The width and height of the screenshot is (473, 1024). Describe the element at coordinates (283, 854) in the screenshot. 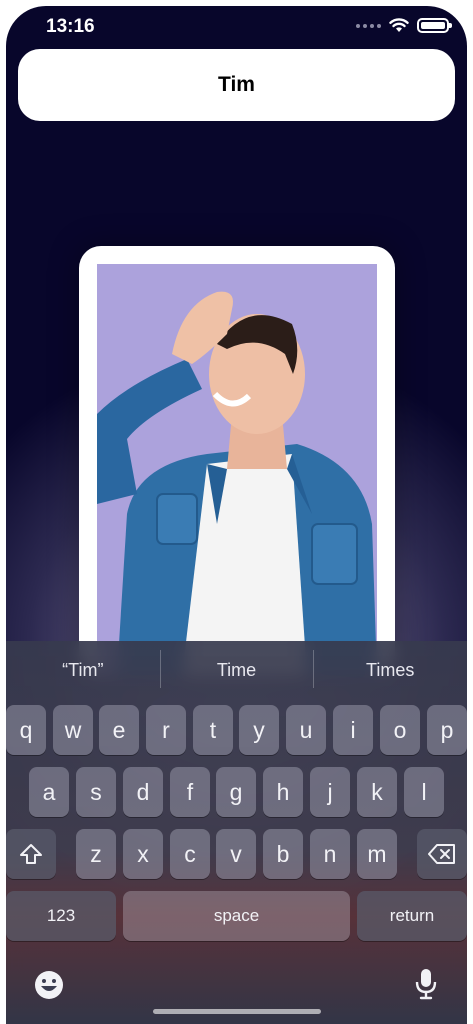

I see `key-b: b` at that location.